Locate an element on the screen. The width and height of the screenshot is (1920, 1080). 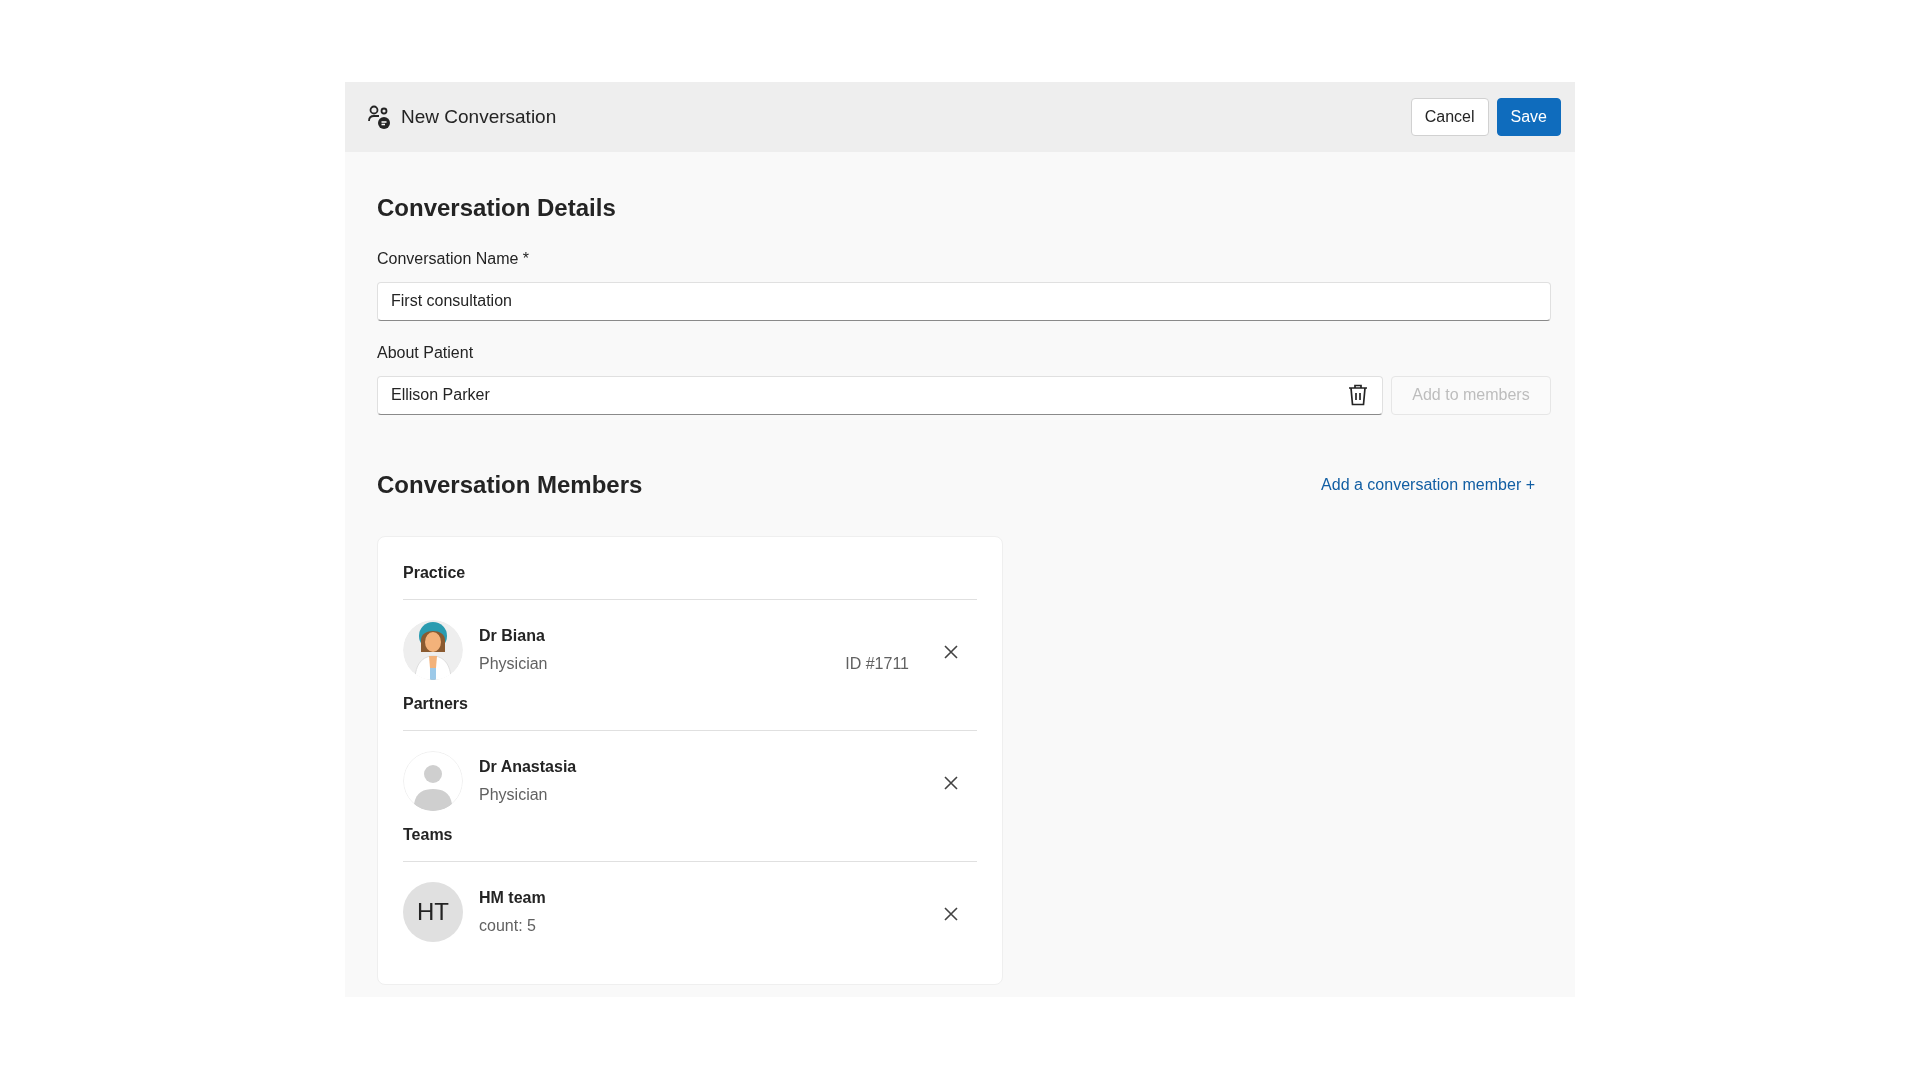
input-field: First consultation is located at coordinates (964, 301).